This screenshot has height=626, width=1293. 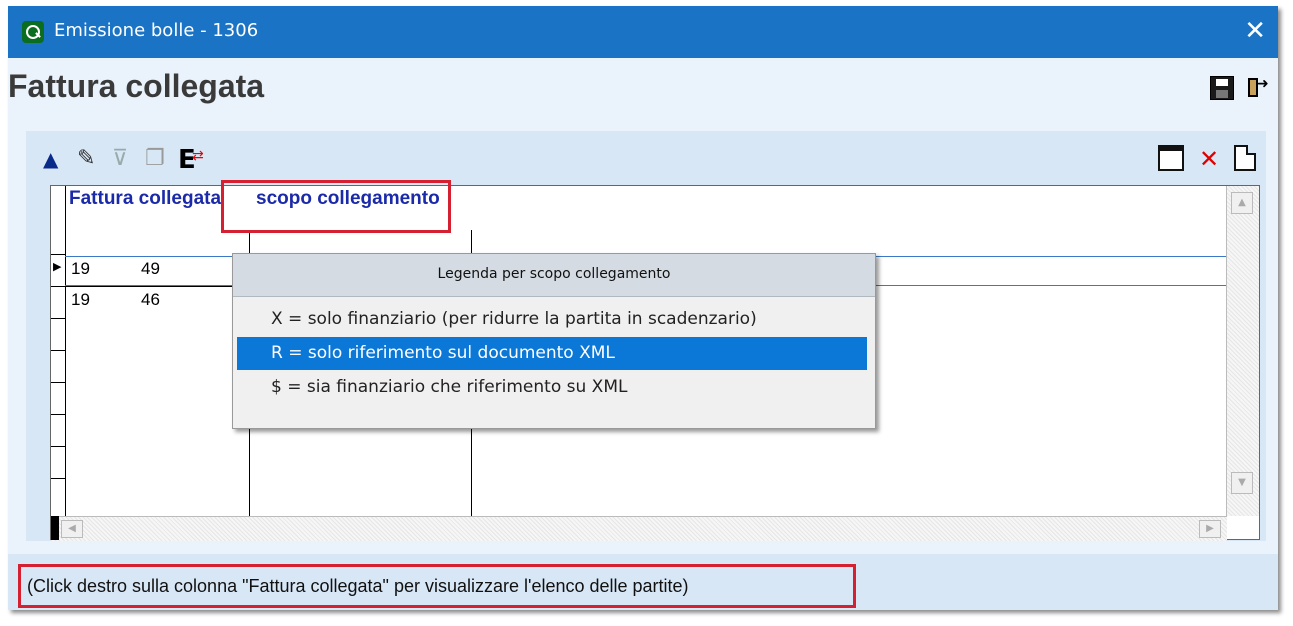 I want to click on app-logo-icon, so click(x=33, y=32).